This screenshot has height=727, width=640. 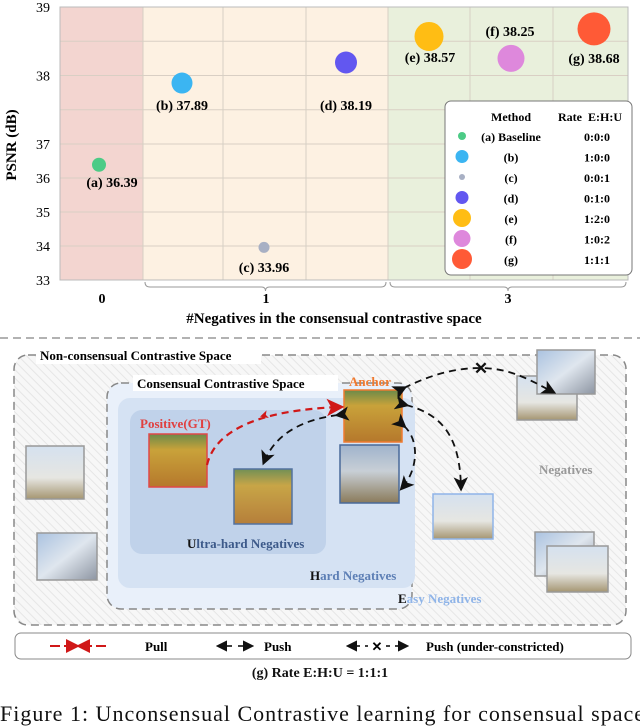 I want to click on legend-header-rate: Rate E:H:U, so click(x=590, y=117).